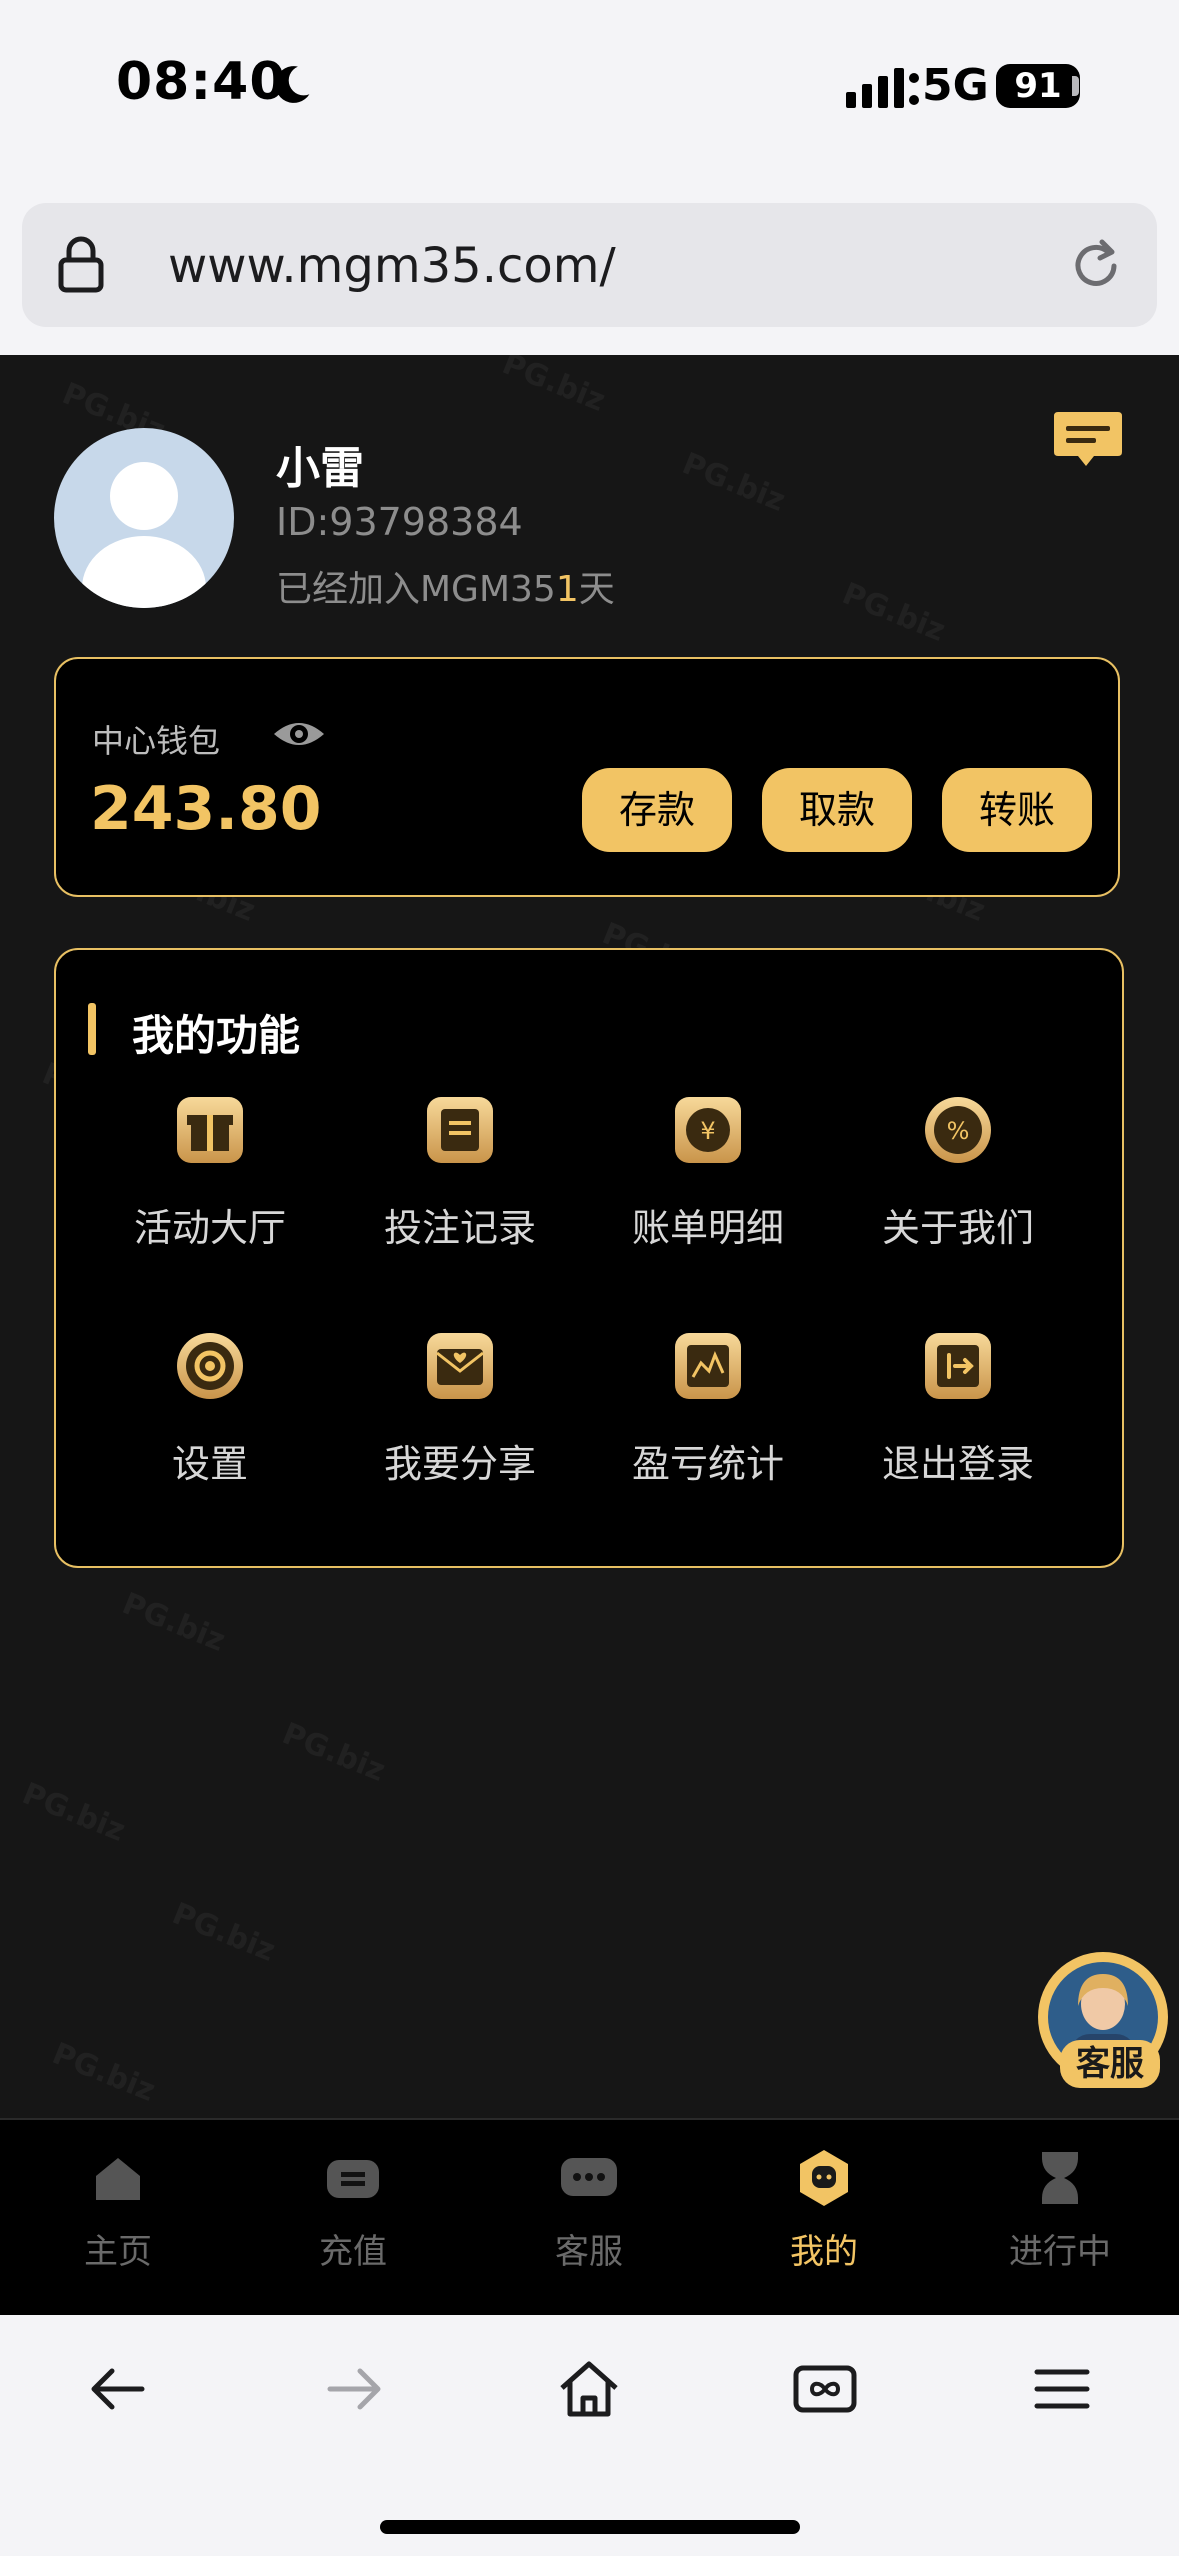 The height and width of the screenshot is (2556, 1179). What do you see at coordinates (144, 535) in the screenshot?
I see `avatar-placeholder-icon` at bounding box center [144, 535].